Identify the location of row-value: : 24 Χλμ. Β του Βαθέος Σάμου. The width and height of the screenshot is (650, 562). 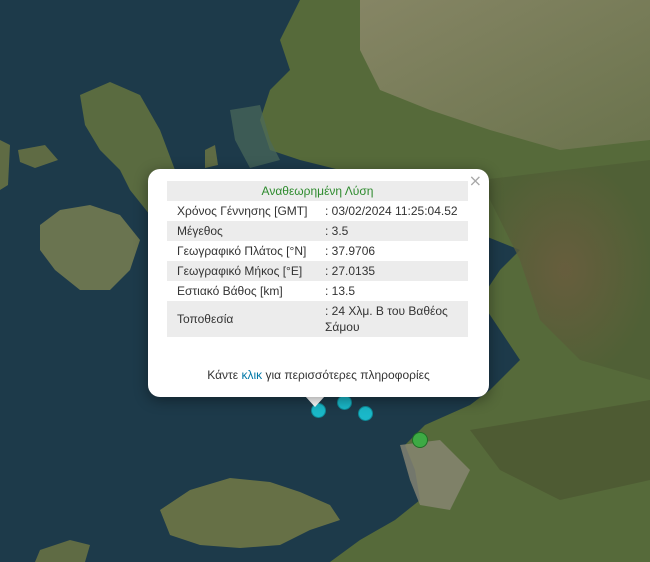
(393, 319).